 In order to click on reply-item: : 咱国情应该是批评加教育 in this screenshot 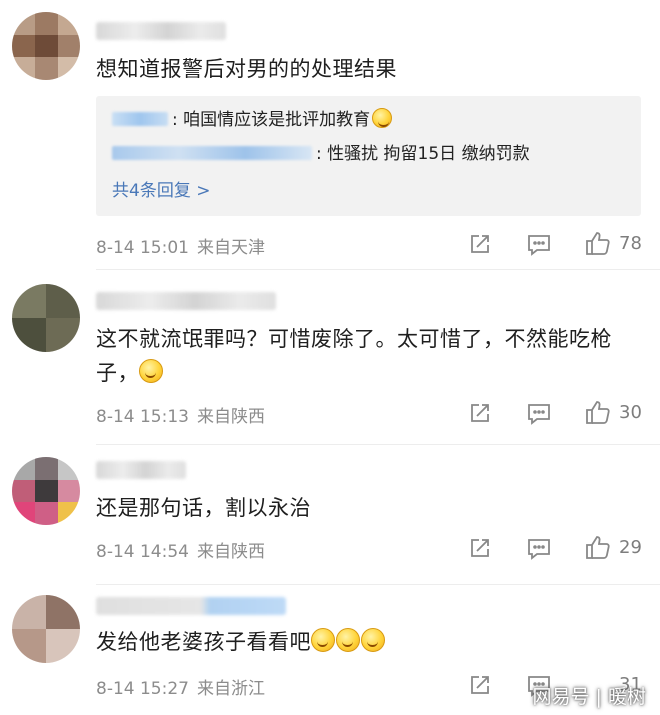, I will do `click(252, 120)`.